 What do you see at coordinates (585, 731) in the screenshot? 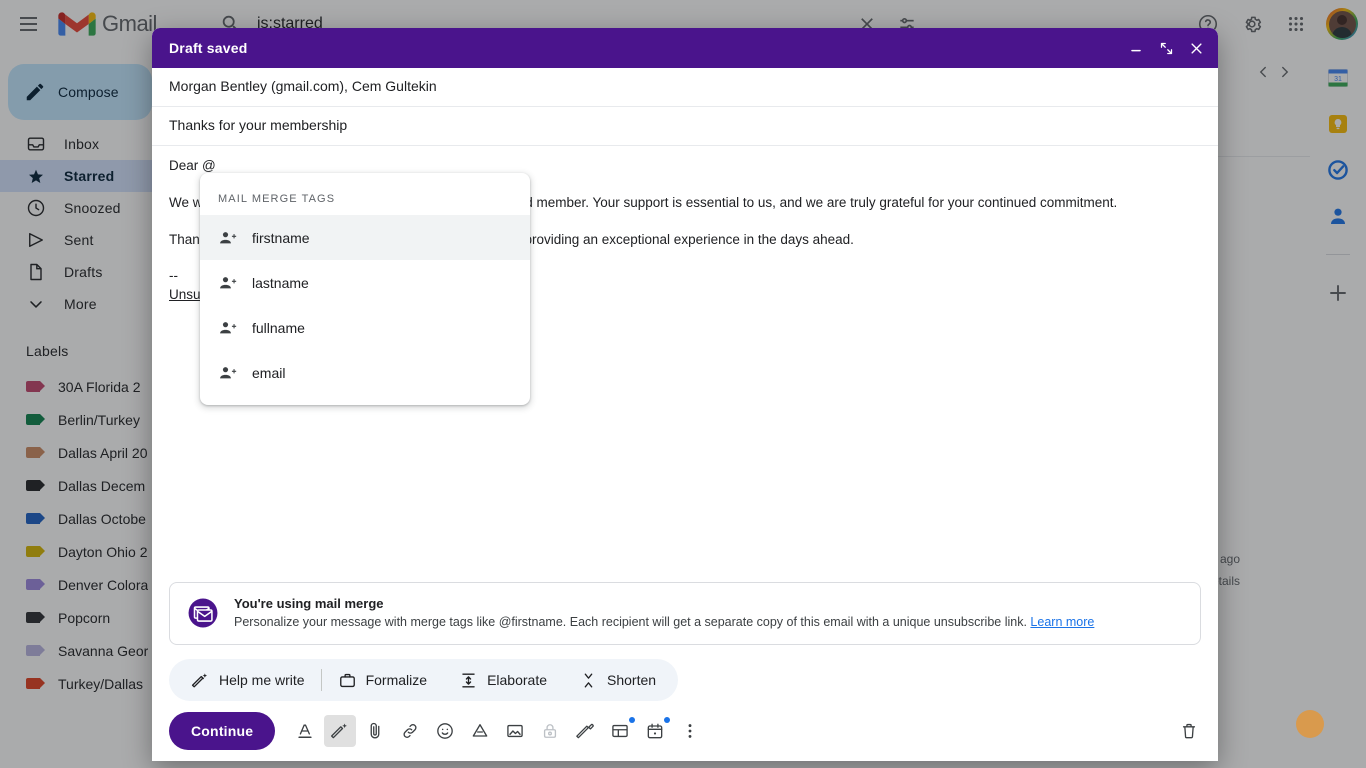
I see `insert-signature-icon` at bounding box center [585, 731].